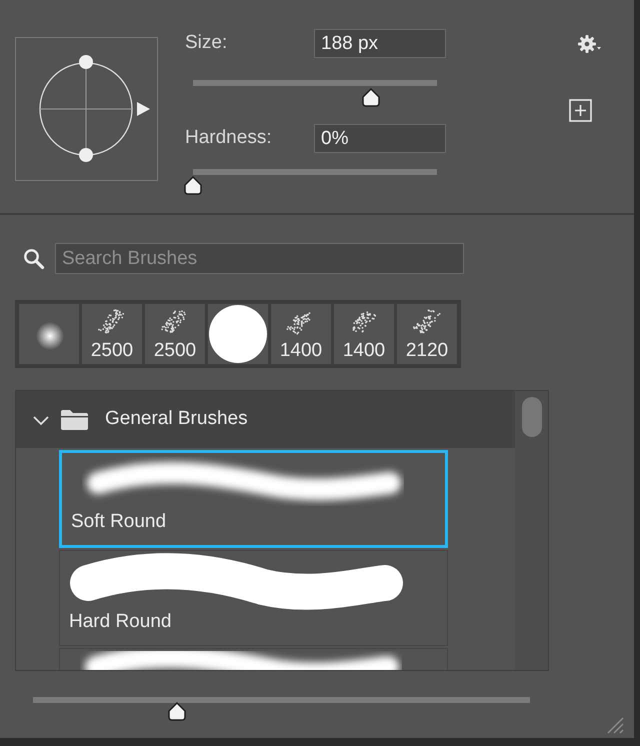 This screenshot has height=746, width=640. I want to click on search-field: Search Brushes, so click(259, 258).